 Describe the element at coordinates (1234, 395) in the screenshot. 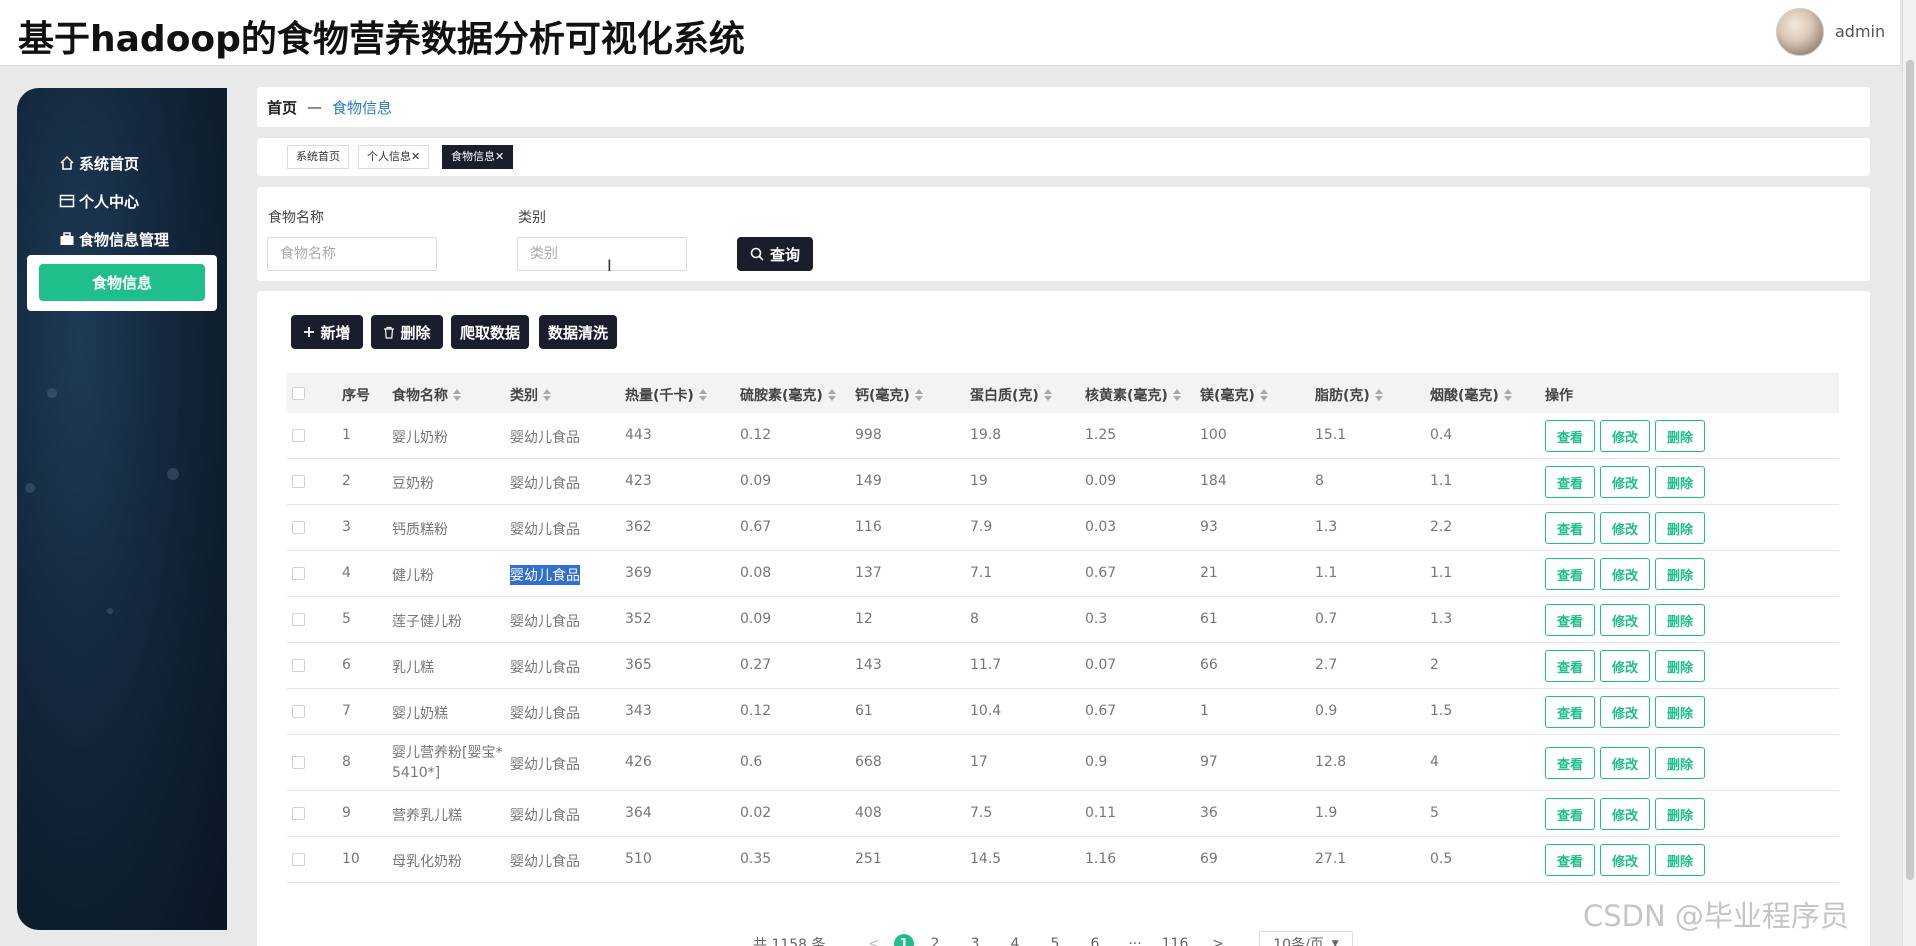

I see `header-magnesium: 镁(毫克)` at that location.